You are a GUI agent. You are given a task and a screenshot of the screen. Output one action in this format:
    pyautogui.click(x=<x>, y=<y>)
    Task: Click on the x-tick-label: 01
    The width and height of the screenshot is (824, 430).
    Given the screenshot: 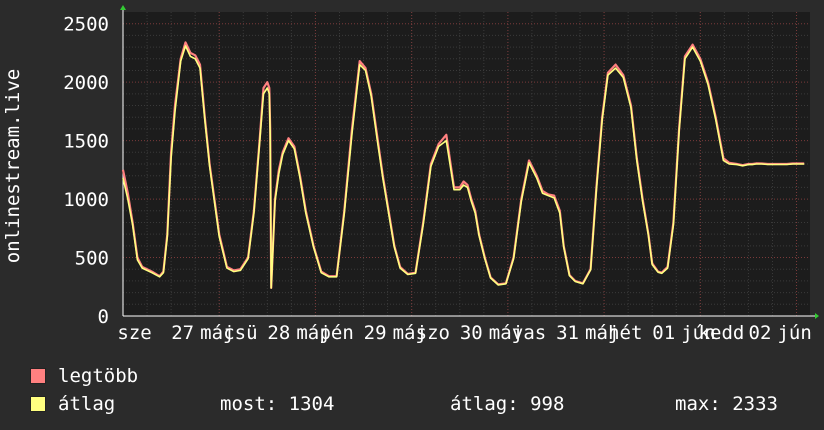 What is the action you would take?
    pyautogui.click(x=663, y=333)
    